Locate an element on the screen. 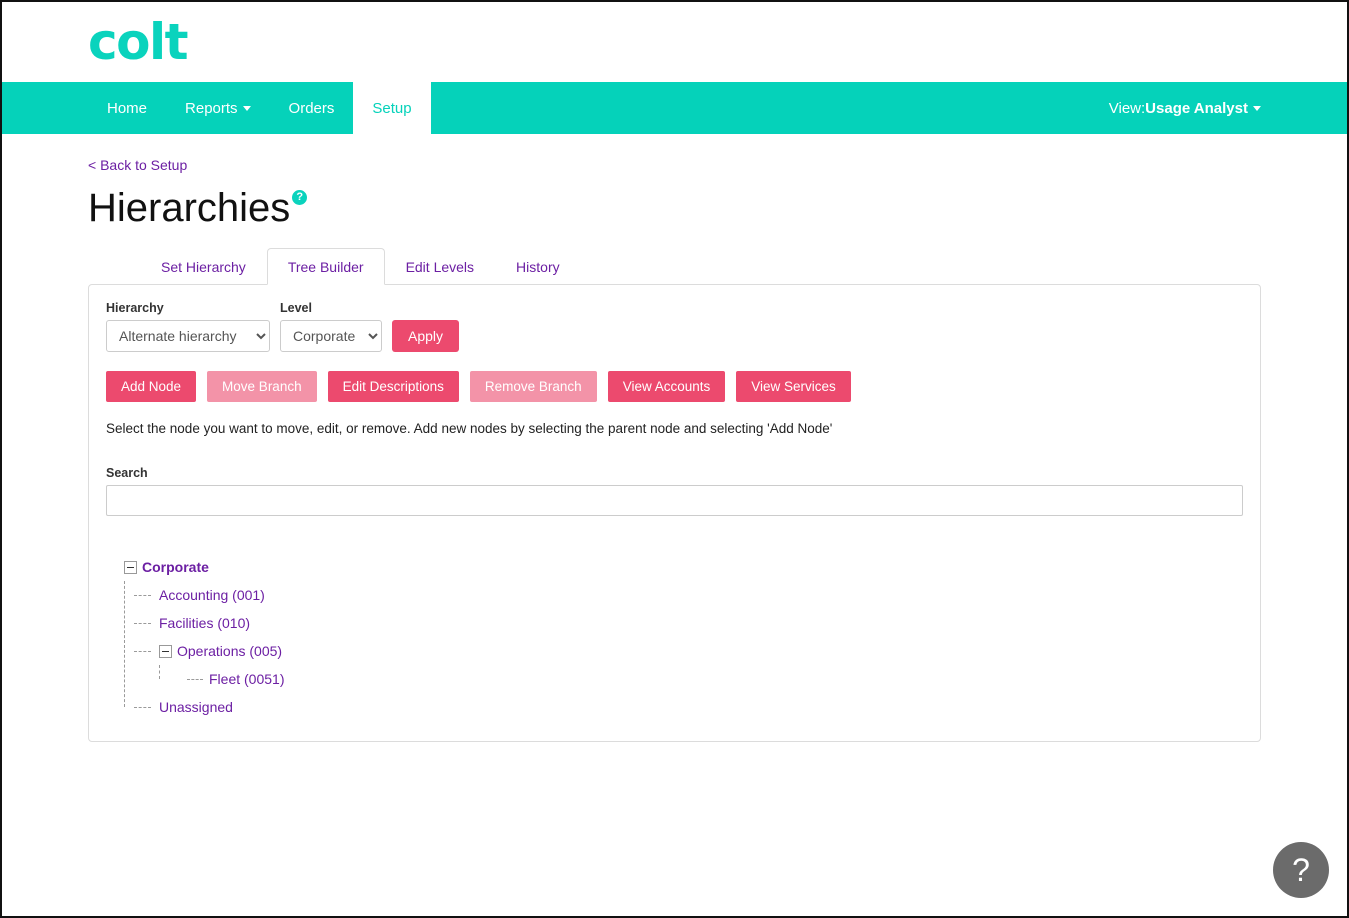  tree-node-row: Operations (005) Fleet (0051) is located at coordinates (688, 665).